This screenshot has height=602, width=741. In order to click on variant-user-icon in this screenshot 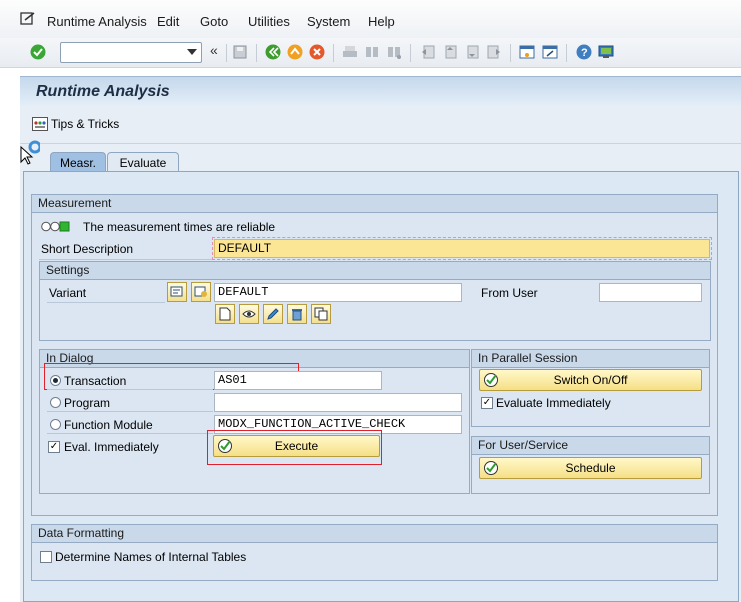, I will do `click(201, 292)`.